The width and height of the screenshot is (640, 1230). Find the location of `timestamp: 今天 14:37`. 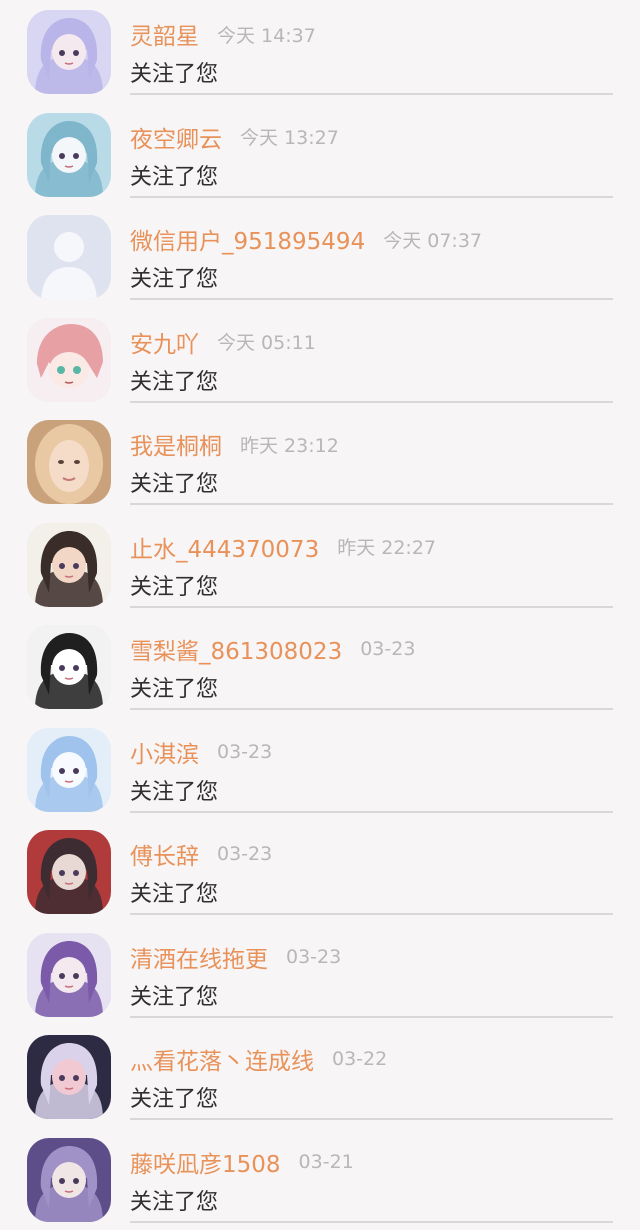

timestamp: 今天 14:37 is located at coordinates (266, 35).